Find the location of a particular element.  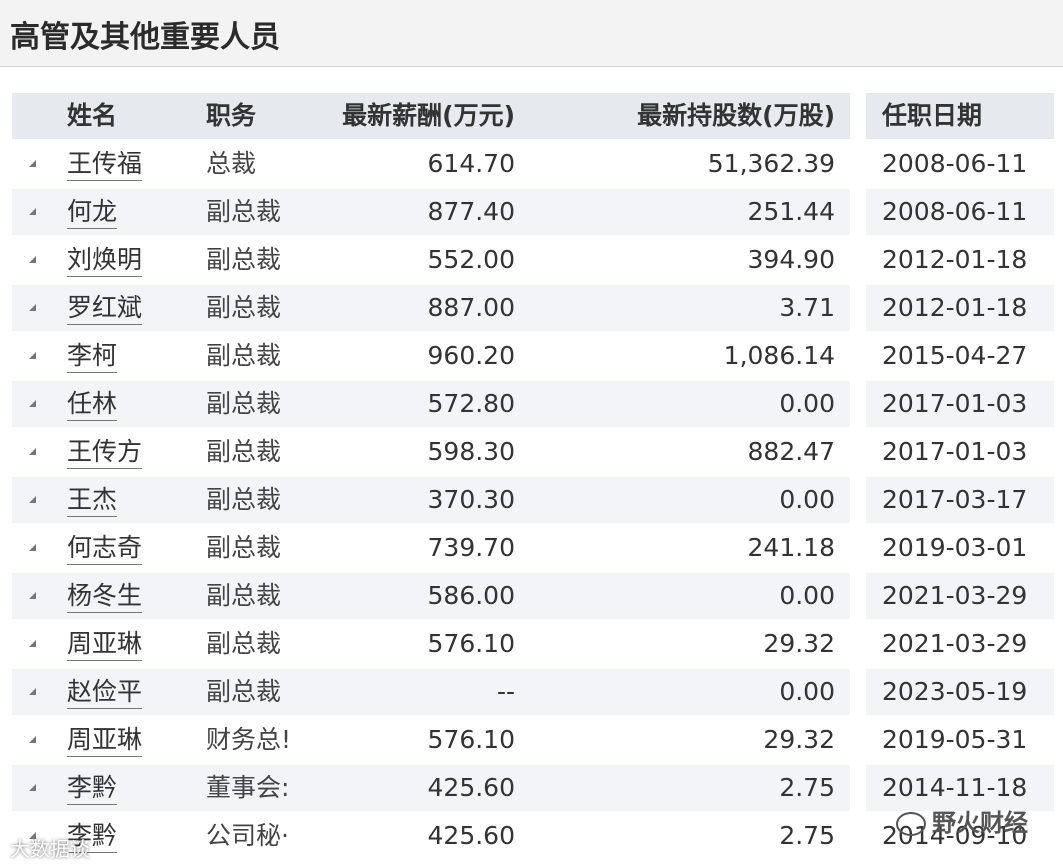

name-link: 王传方 is located at coordinates (105, 453).